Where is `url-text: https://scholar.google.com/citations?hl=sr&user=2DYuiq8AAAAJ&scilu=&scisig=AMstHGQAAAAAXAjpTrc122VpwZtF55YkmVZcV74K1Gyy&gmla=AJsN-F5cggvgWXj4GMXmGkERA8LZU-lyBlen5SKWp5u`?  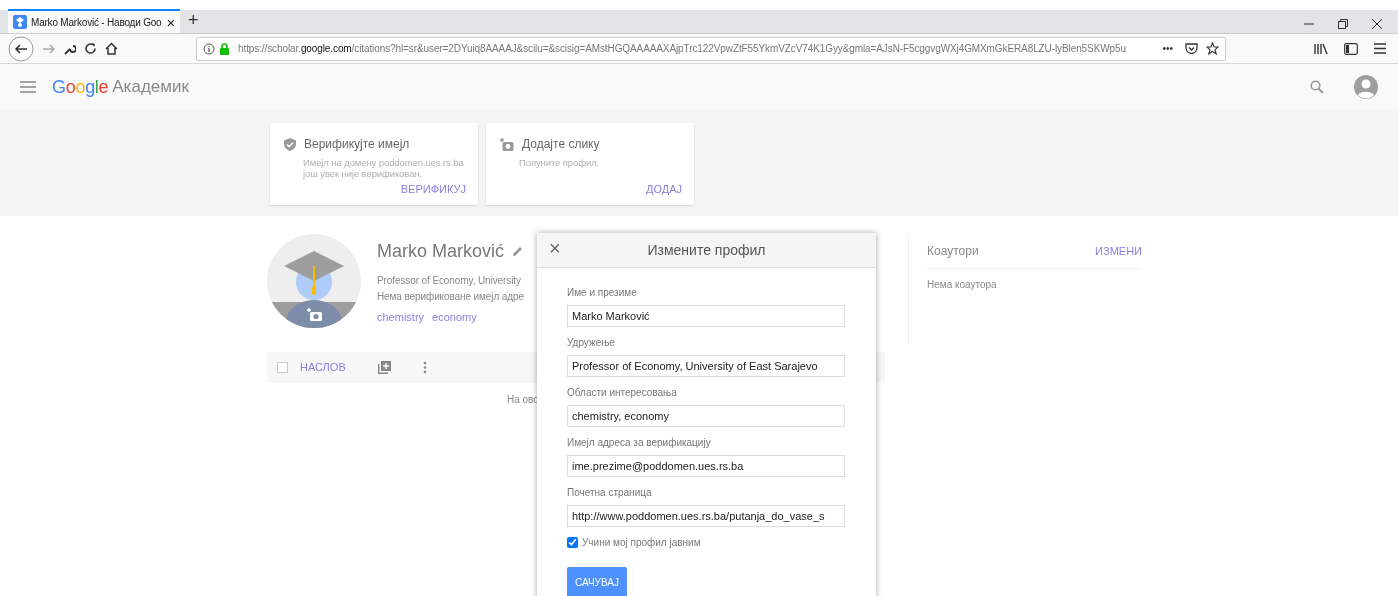 url-text: https://scholar.google.com/citations?hl=sr&user=2DYuiq8AAAAJ&scilu=&scisig=AMstHGQAAAAAXAjpTrc122VpwZtF55YkmVZcV74K1Gyy&gmla=AJsN-F5cggvgWXj4GMXmGkERA8LZU-lyBlen5SKWp5u is located at coordinates (682, 49).